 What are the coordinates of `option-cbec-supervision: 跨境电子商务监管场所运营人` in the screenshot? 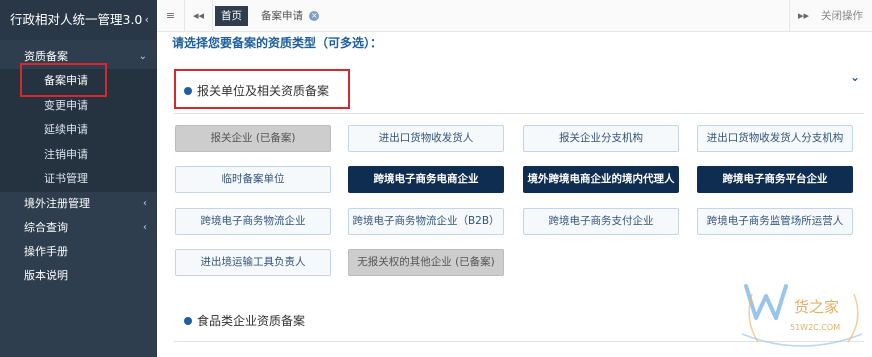 It's located at (775, 221).